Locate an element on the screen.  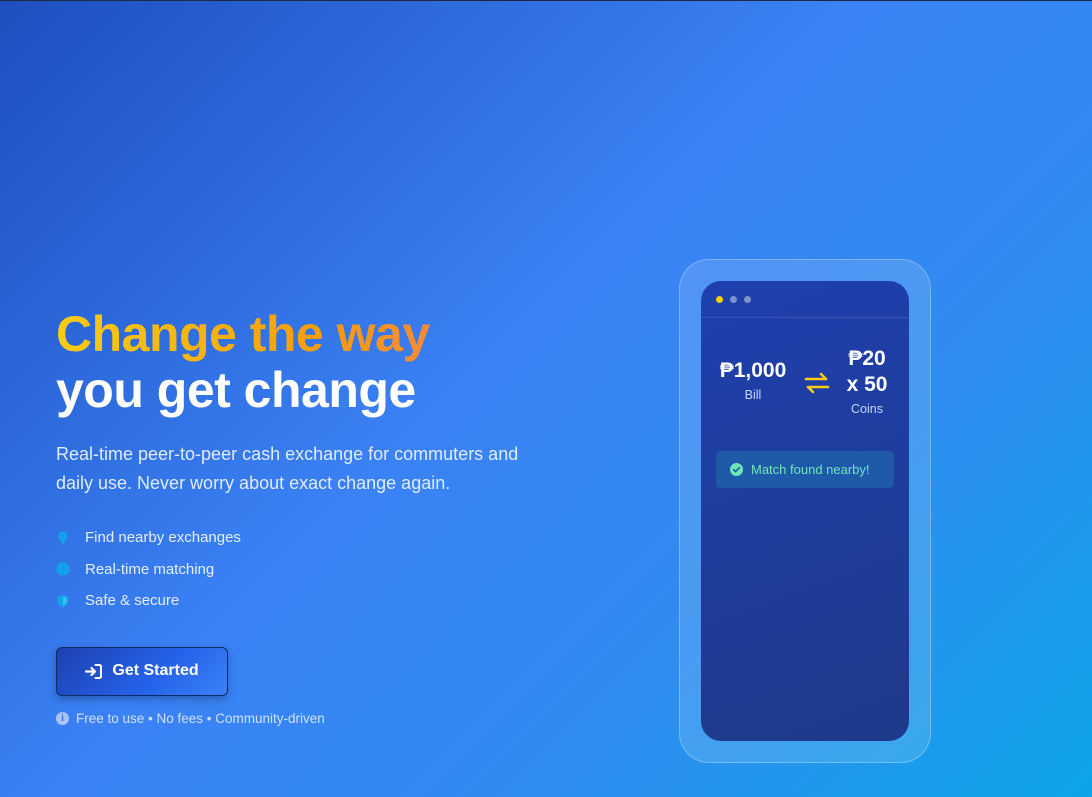
coins-block: ₱20 x 50 Coins is located at coordinates (867, 381).